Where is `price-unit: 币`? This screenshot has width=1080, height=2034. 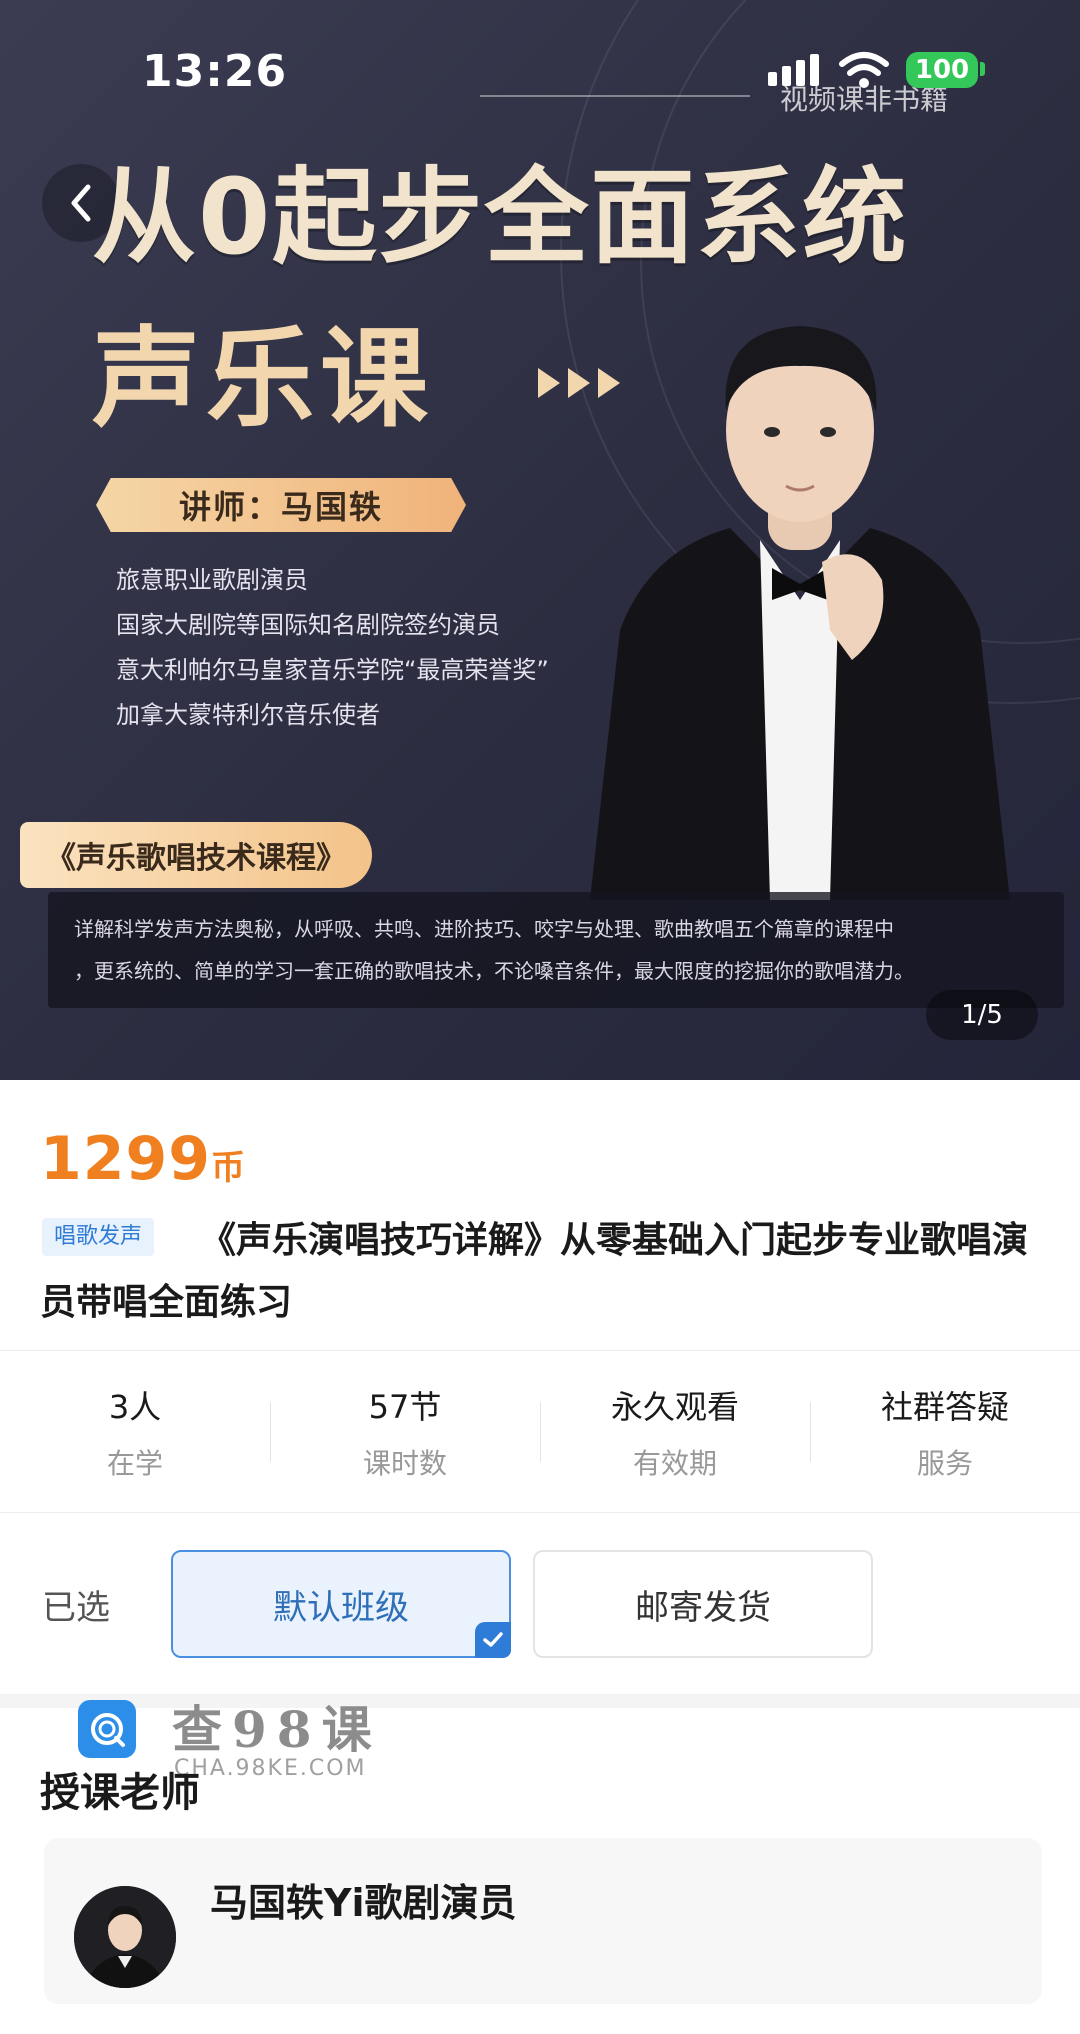
price-unit: 币 is located at coordinates (228, 1168).